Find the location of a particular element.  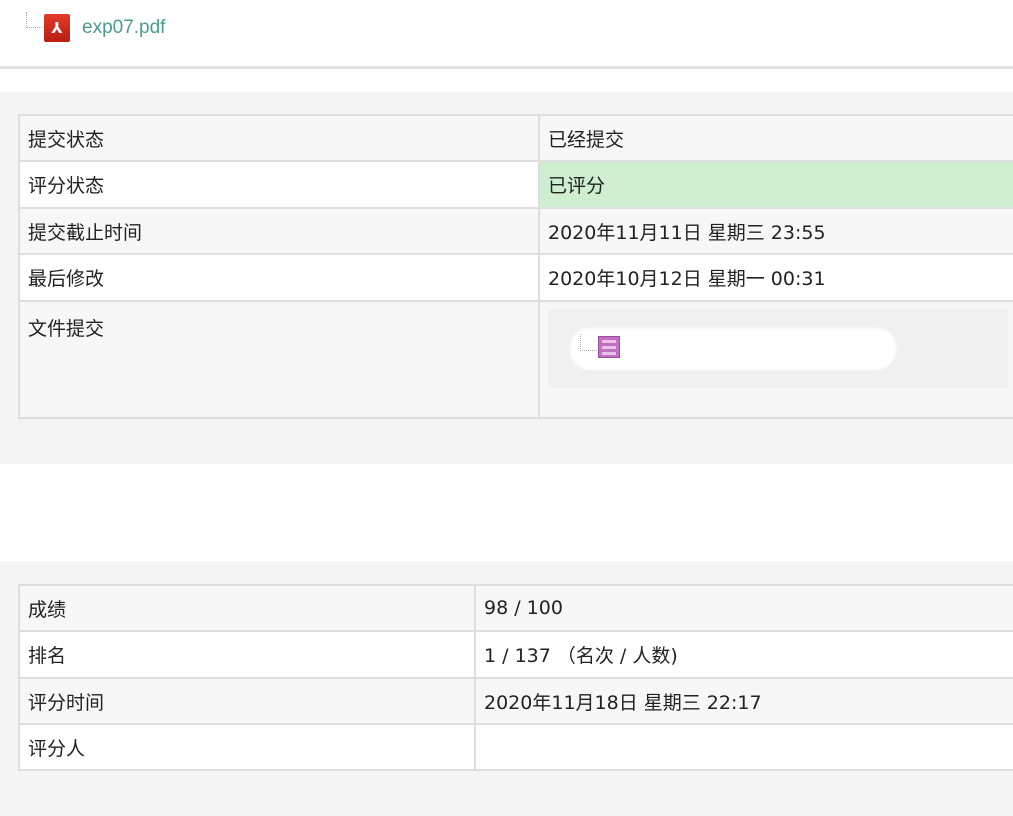

graded-time-value: 2020年11月18日 星期三 22:17 is located at coordinates (743, 701).